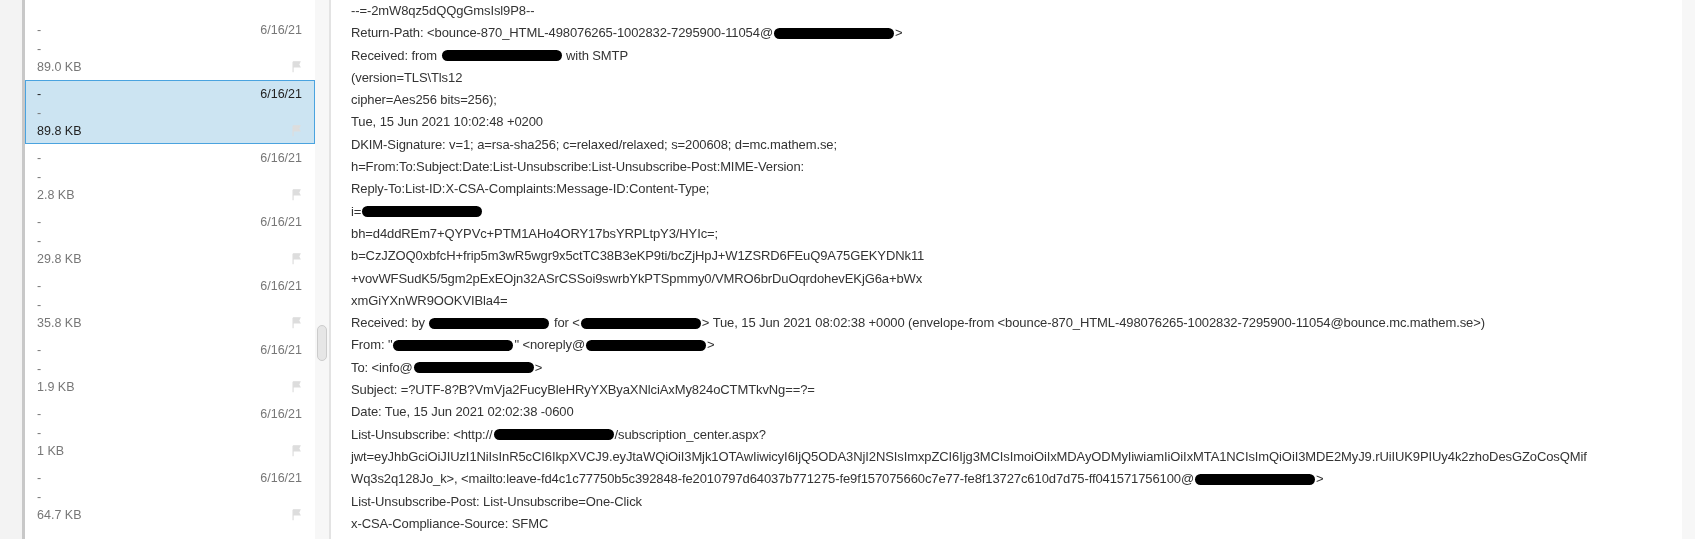  I want to click on header-text: " <noreply@, so click(550, 345).